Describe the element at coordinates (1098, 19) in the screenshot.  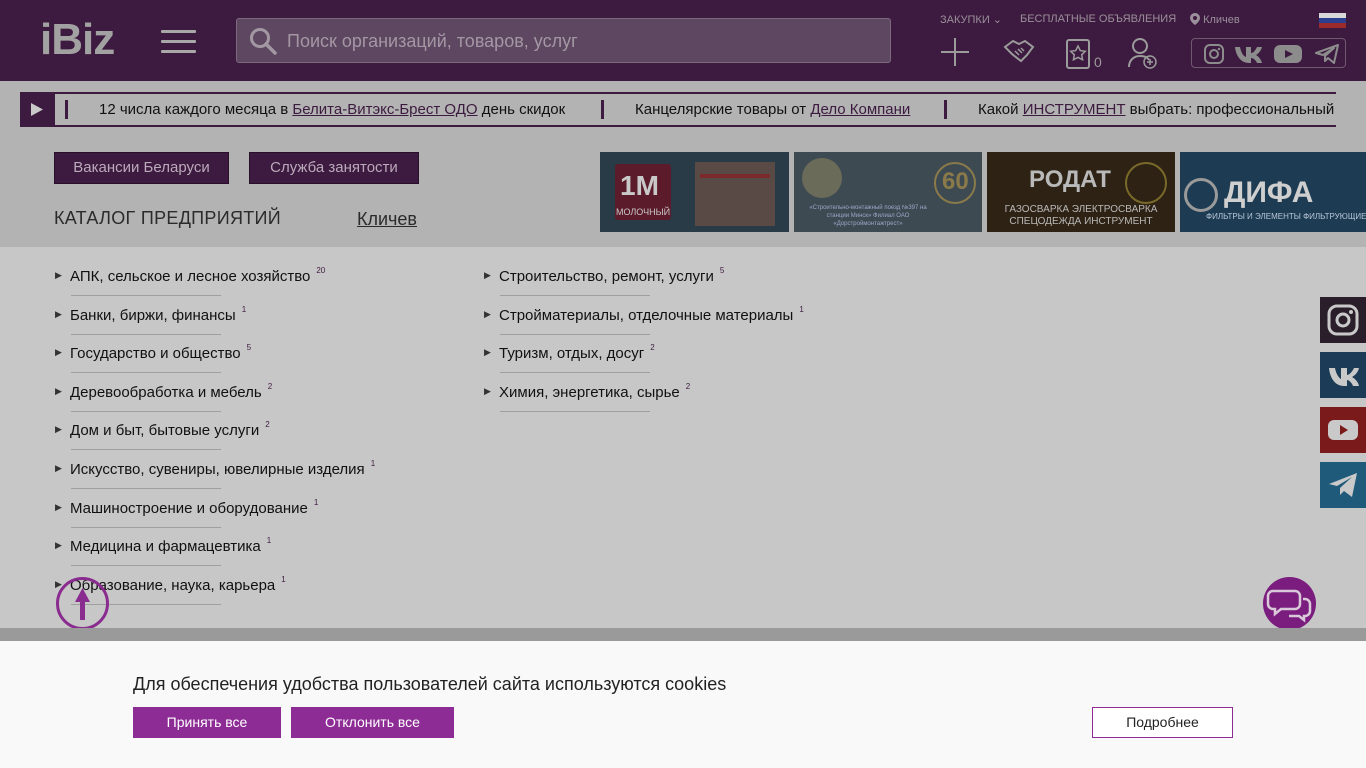
I see `free-ads-link: БЕСПЛАТНЫЕ ОБЪЯВЛЕНИЯ` at that location.